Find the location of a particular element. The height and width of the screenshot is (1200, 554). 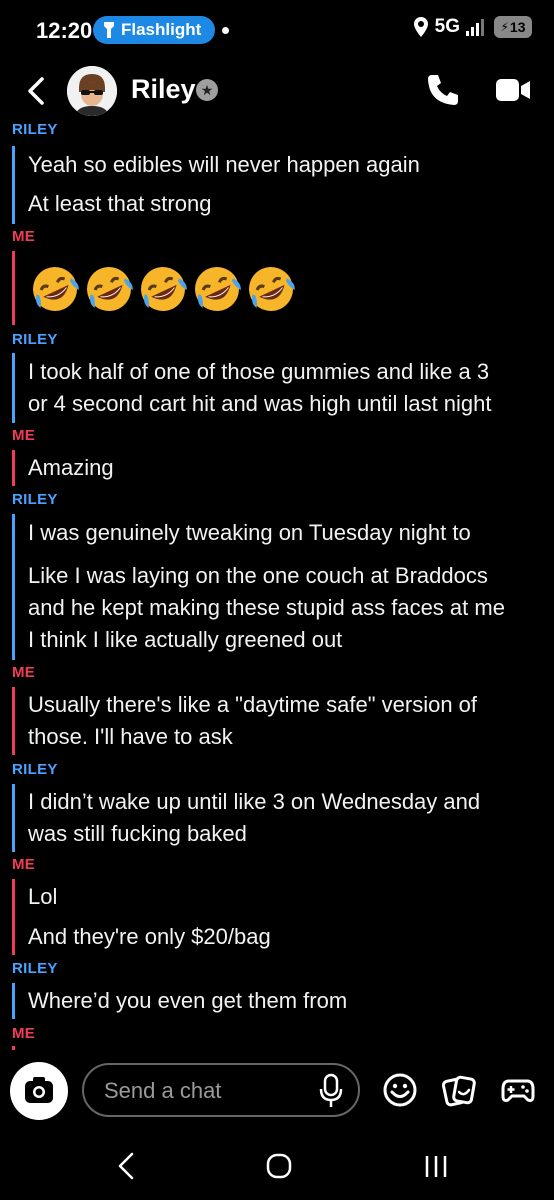

message-text: At least that strong is located at coordinates (119, 204).